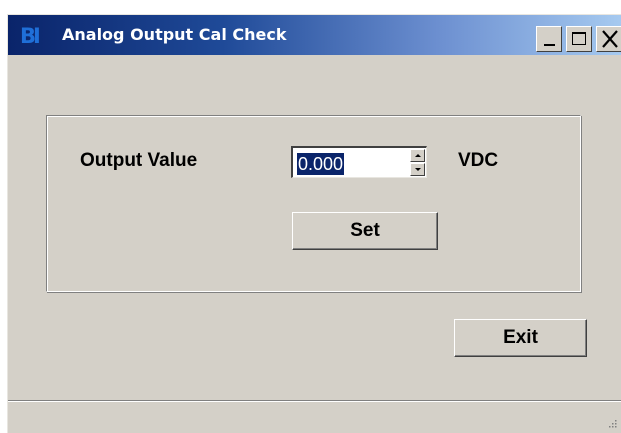 The width and height of the screenshot is (621, 433). Describe the element at coordinates (611, 424) in the screenshot. I see `resize-grip-icon` at that location.